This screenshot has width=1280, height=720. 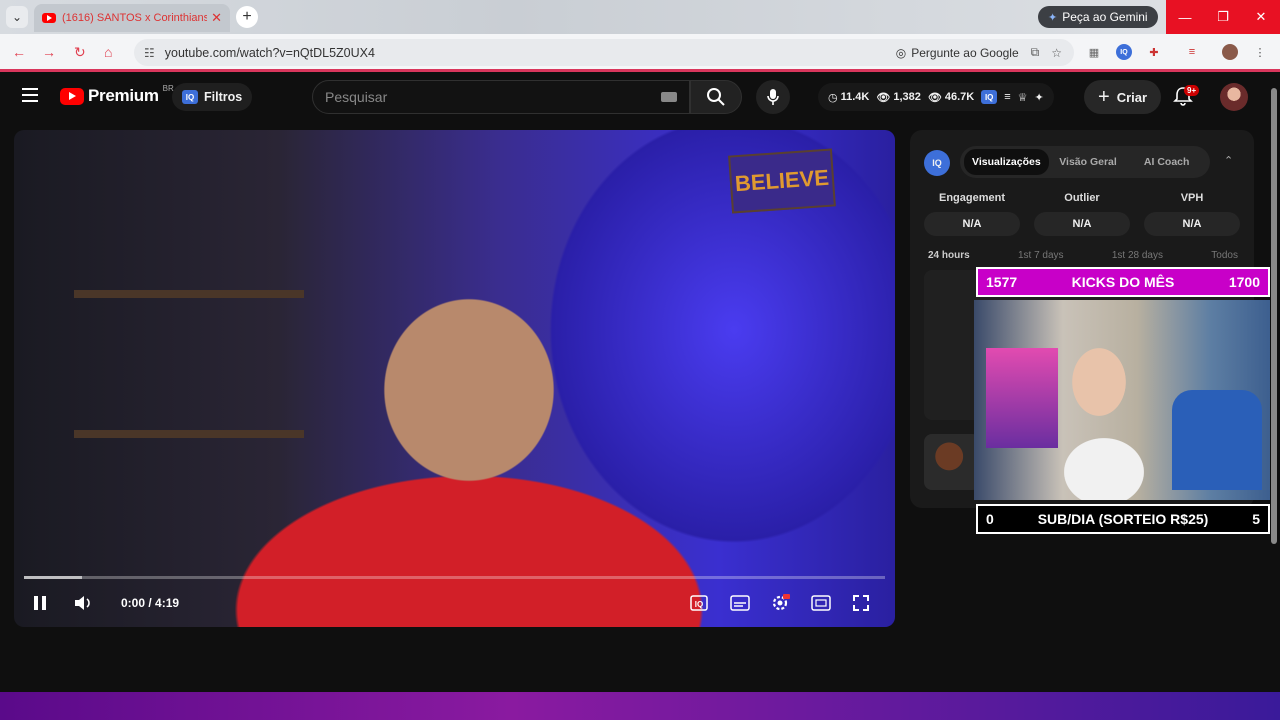 I want to click on gemini-spark-icon: ✦, so click(x=1053, y=17).